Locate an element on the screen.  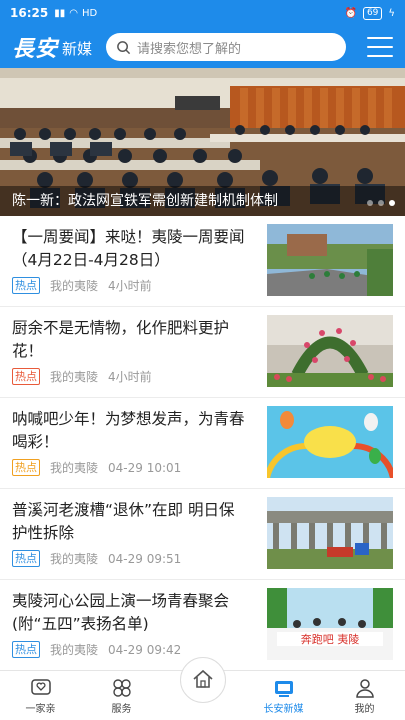
alarm-icon: ⏰ is located at coordinates (350, 13).